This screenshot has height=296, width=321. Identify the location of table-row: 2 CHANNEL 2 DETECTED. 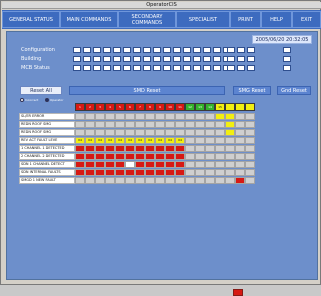
(166, 156).